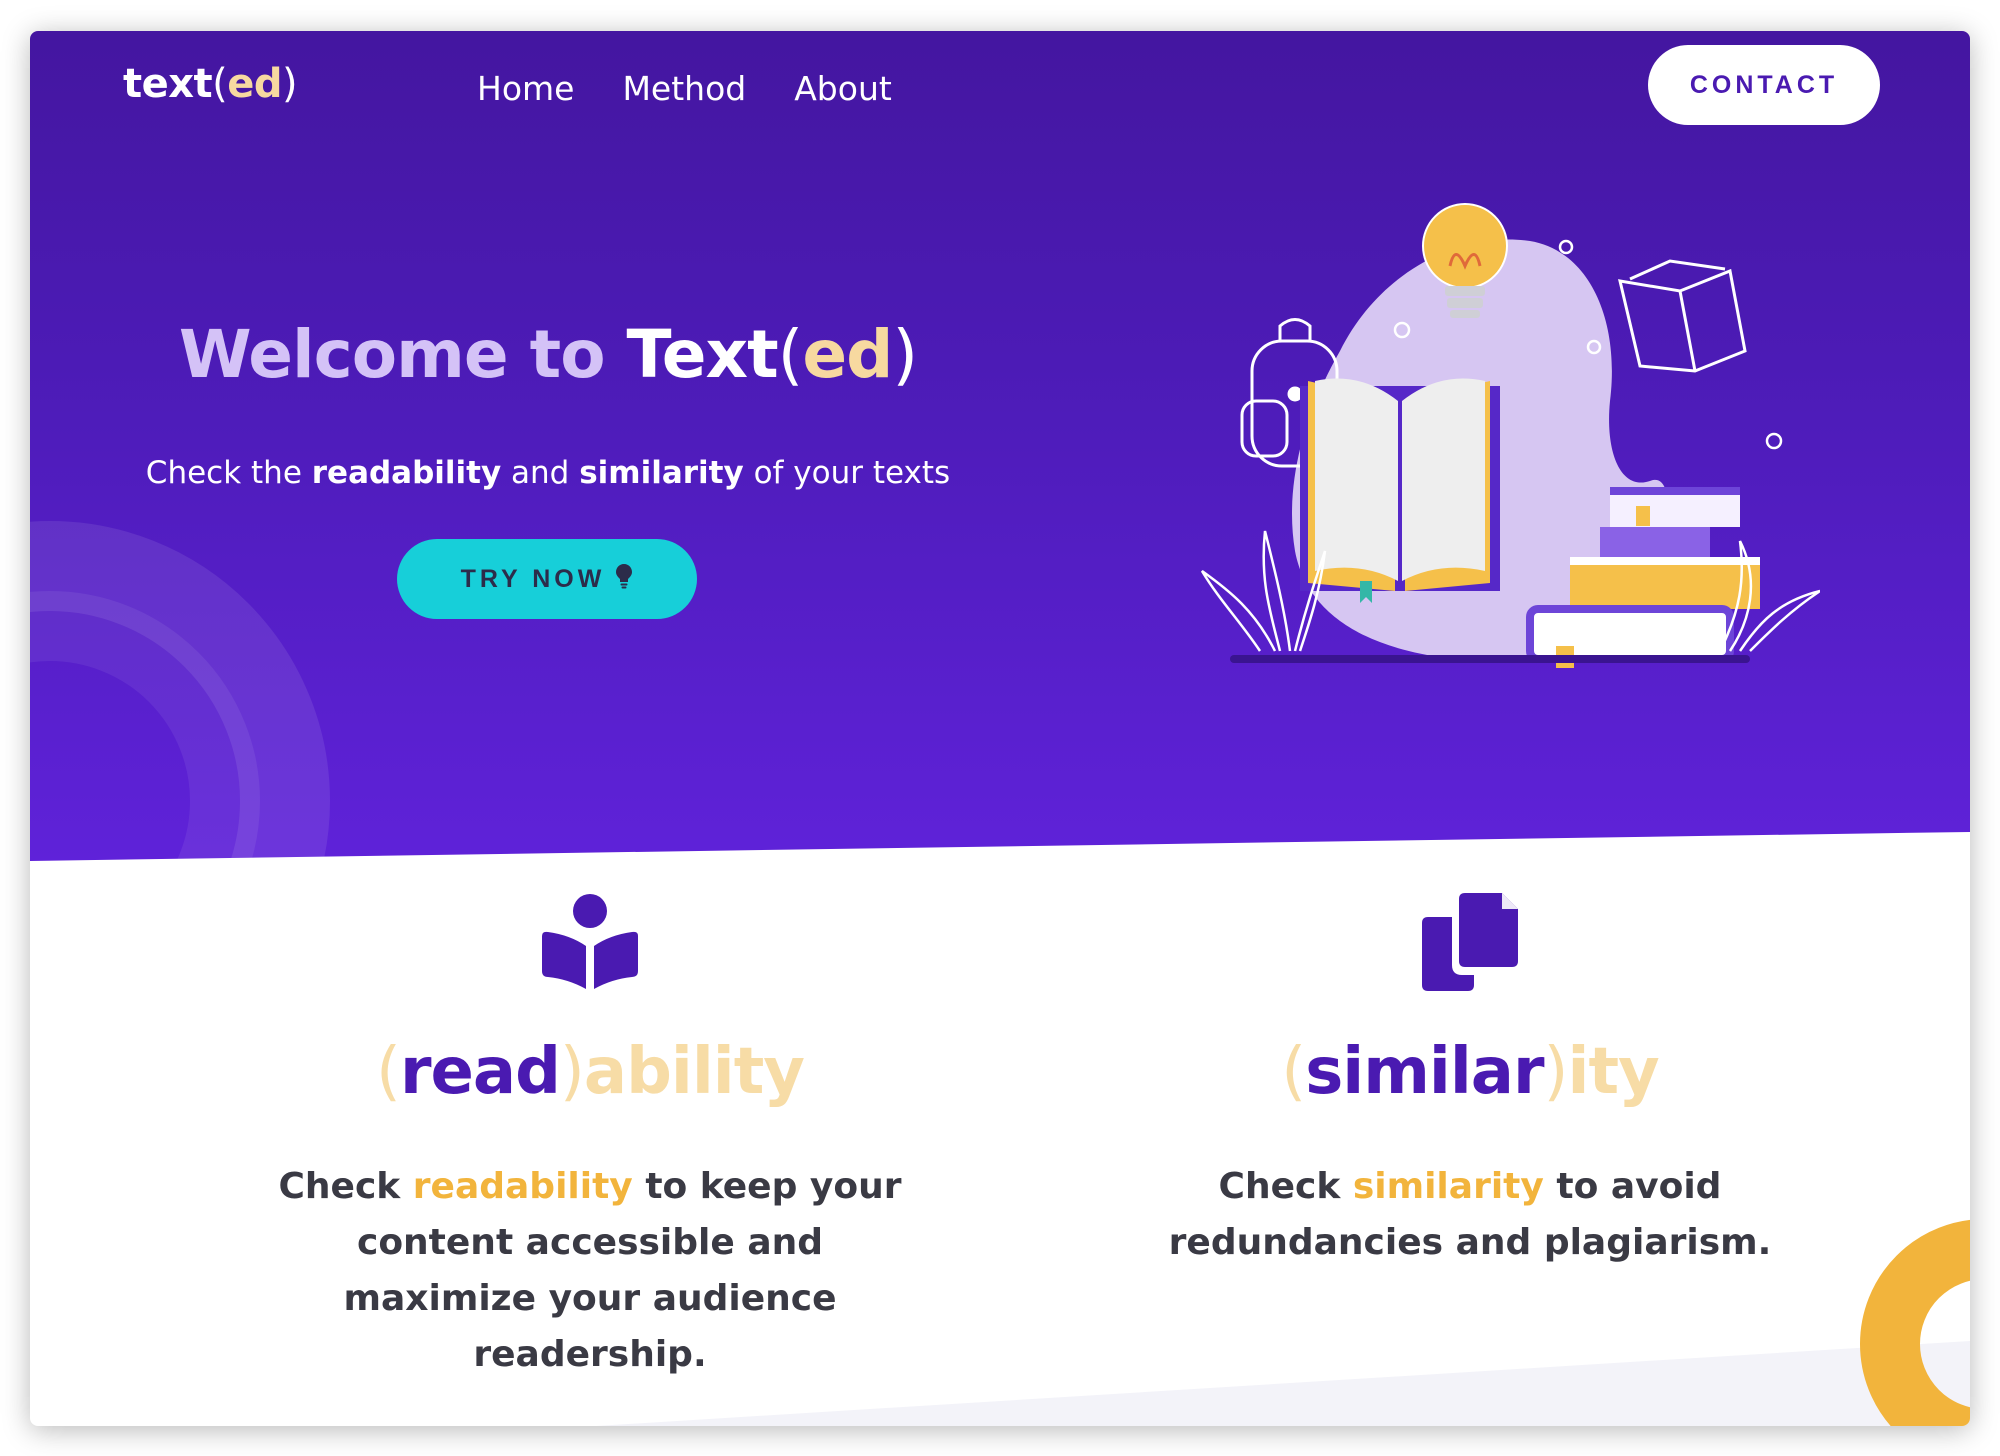 Image resolution: width=2000 pixels, height=1456 pixels. I want to click on try-now-button: TRY NOW, so click(547, 579).